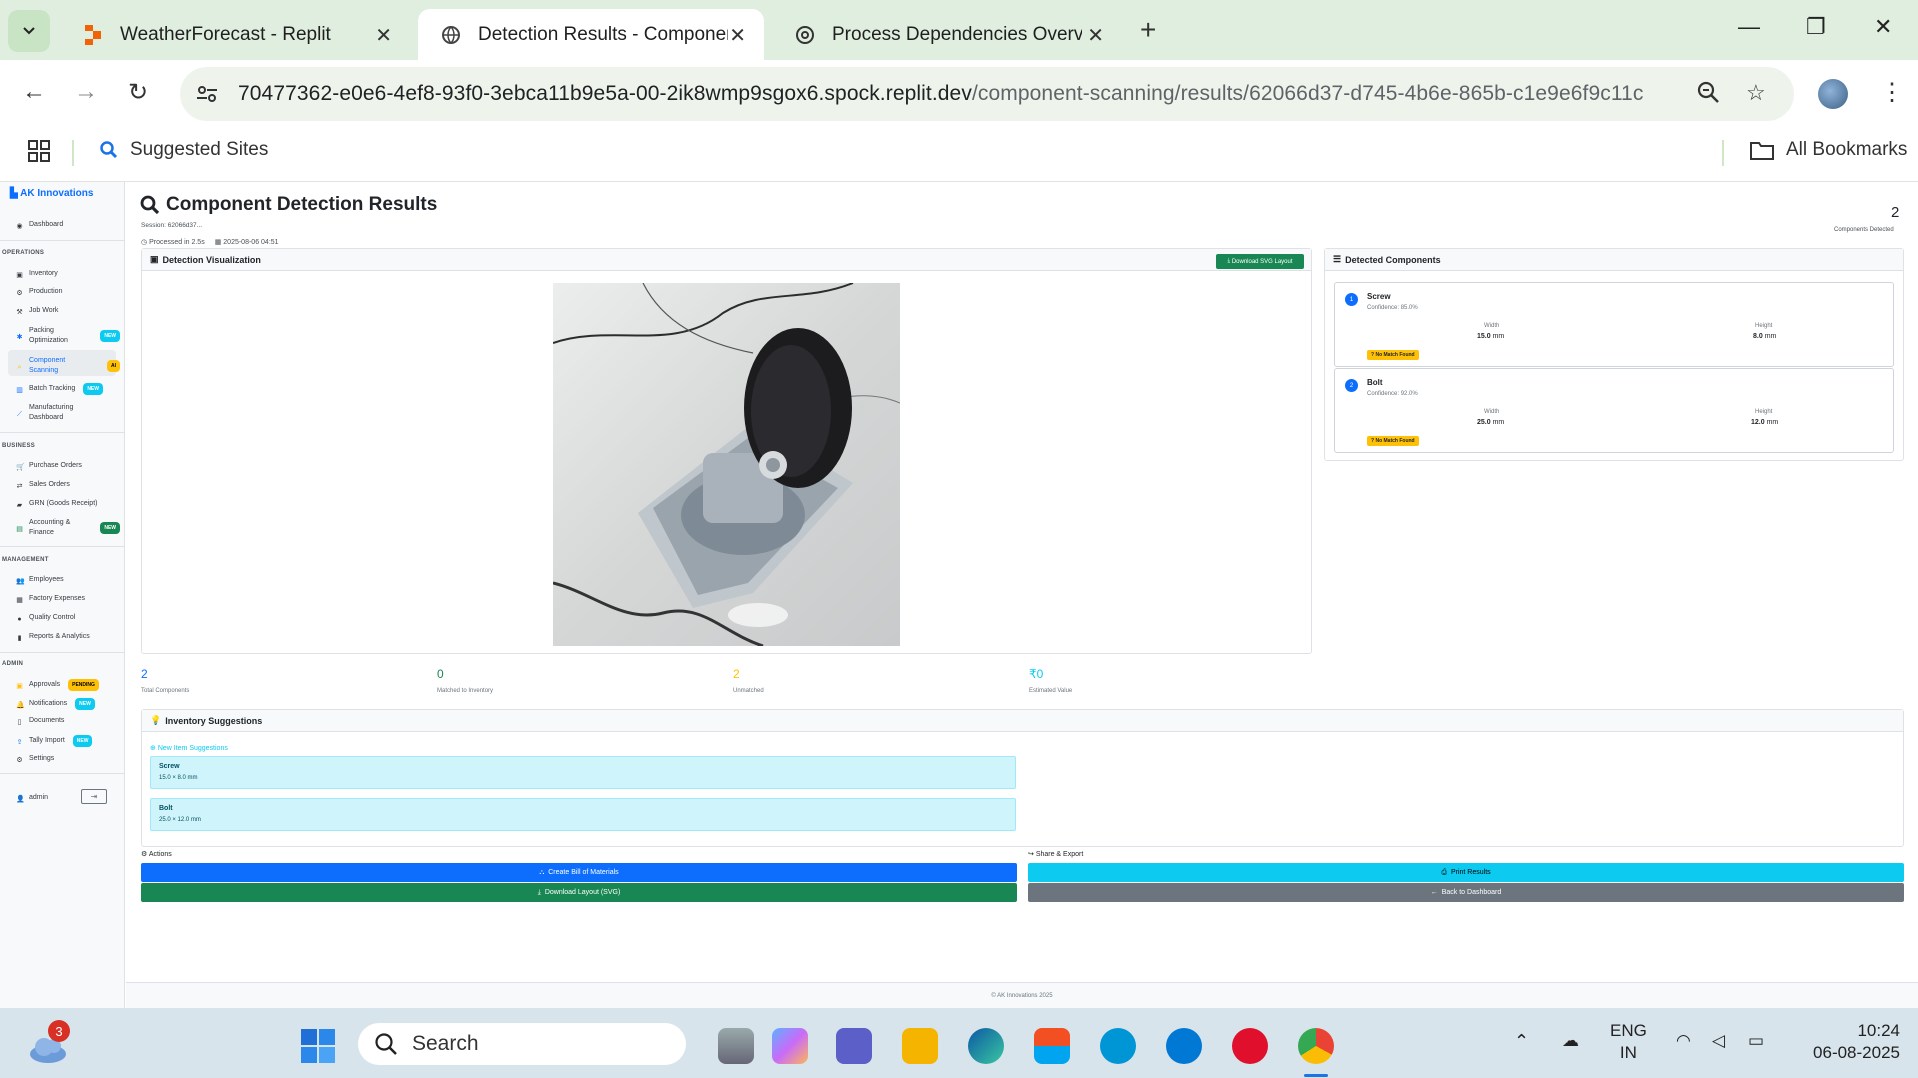 This screenshot has height=1078, width=1918. What do you see at coordinates (582, 892) in the screenshot?
I see `button-label: Download Layout (SVG)` at bounding box center [582, 892].